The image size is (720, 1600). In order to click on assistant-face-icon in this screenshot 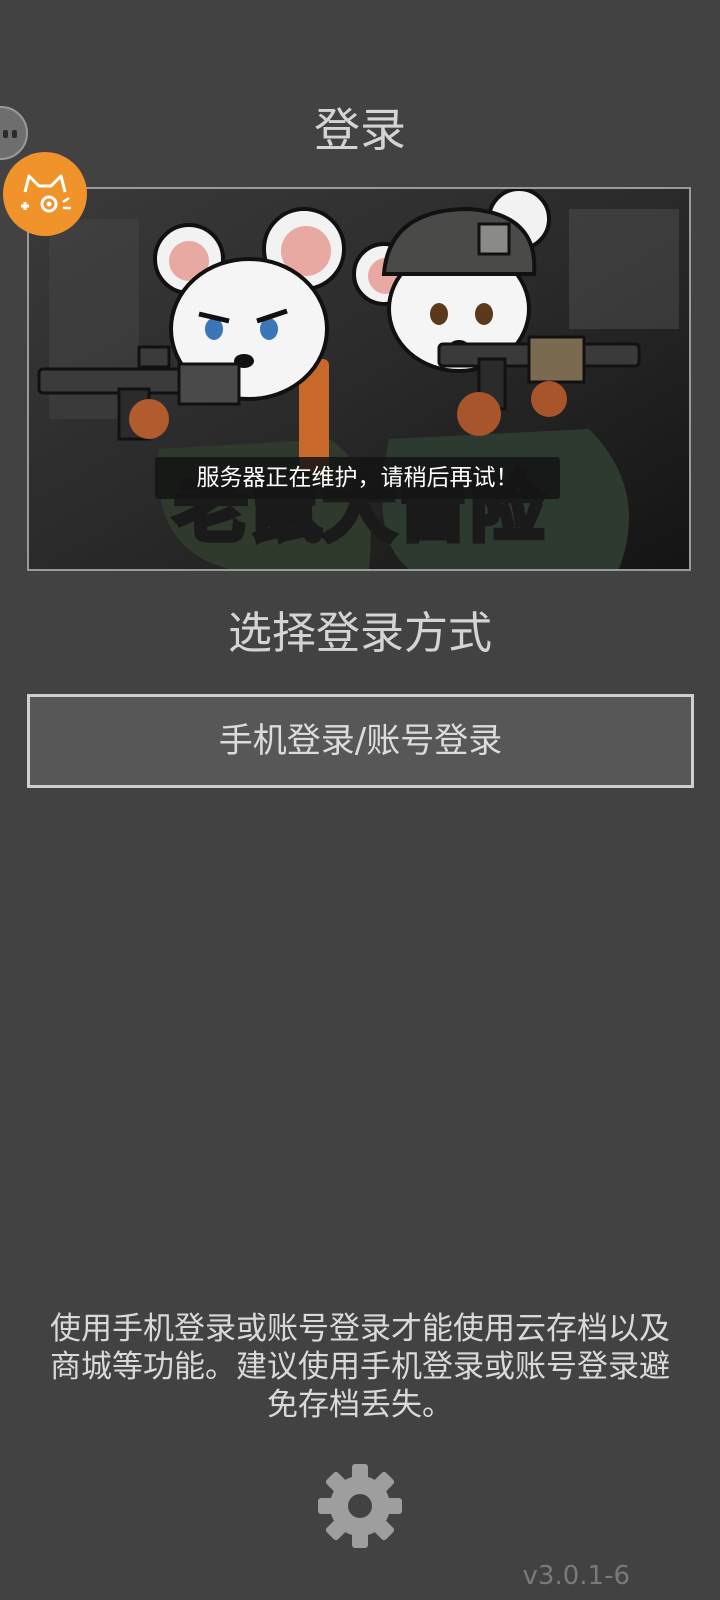, I will do `click(5, 134)`.